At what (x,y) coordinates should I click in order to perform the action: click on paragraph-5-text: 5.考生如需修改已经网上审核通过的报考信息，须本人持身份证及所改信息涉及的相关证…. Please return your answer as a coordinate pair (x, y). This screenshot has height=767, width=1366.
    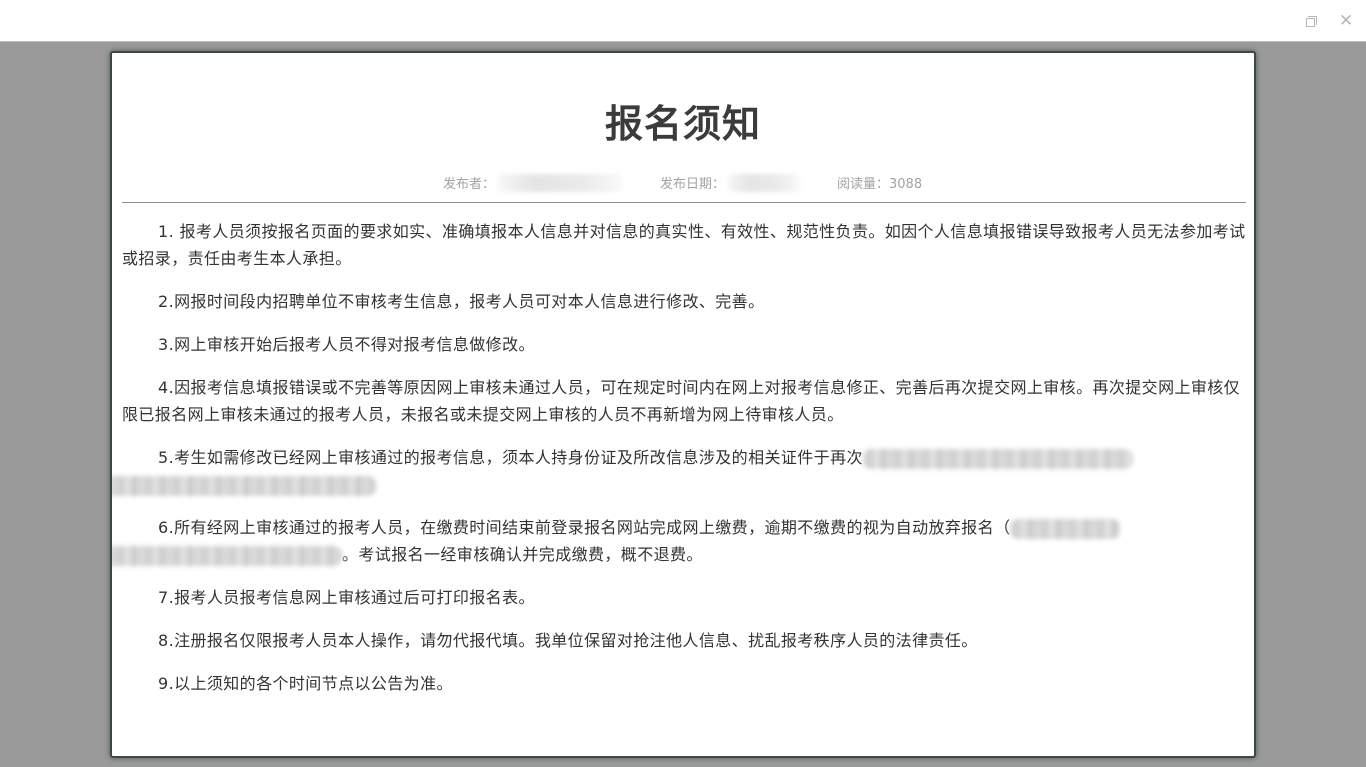
    Looking at the image, I should click on (510, 457).